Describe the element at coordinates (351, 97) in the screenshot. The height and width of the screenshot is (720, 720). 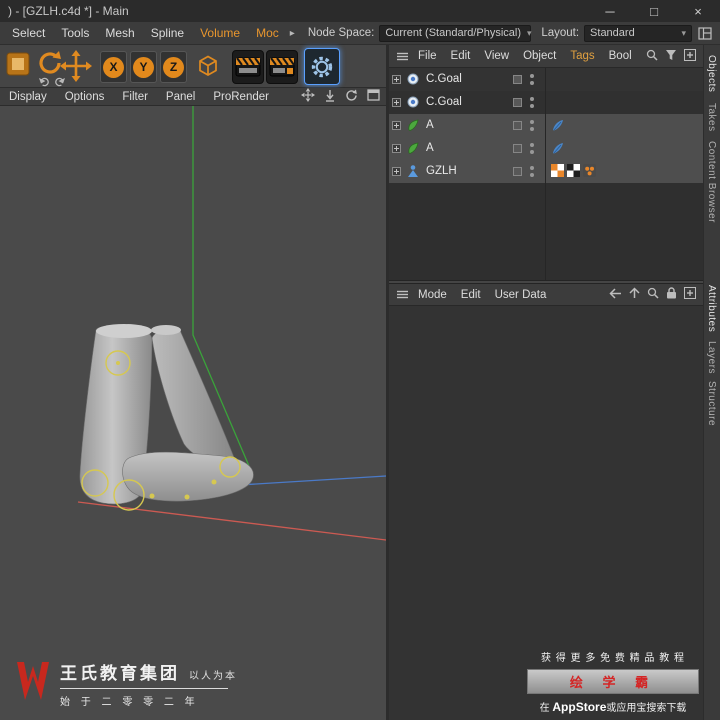
I see `rotate-view-icon` at that location.